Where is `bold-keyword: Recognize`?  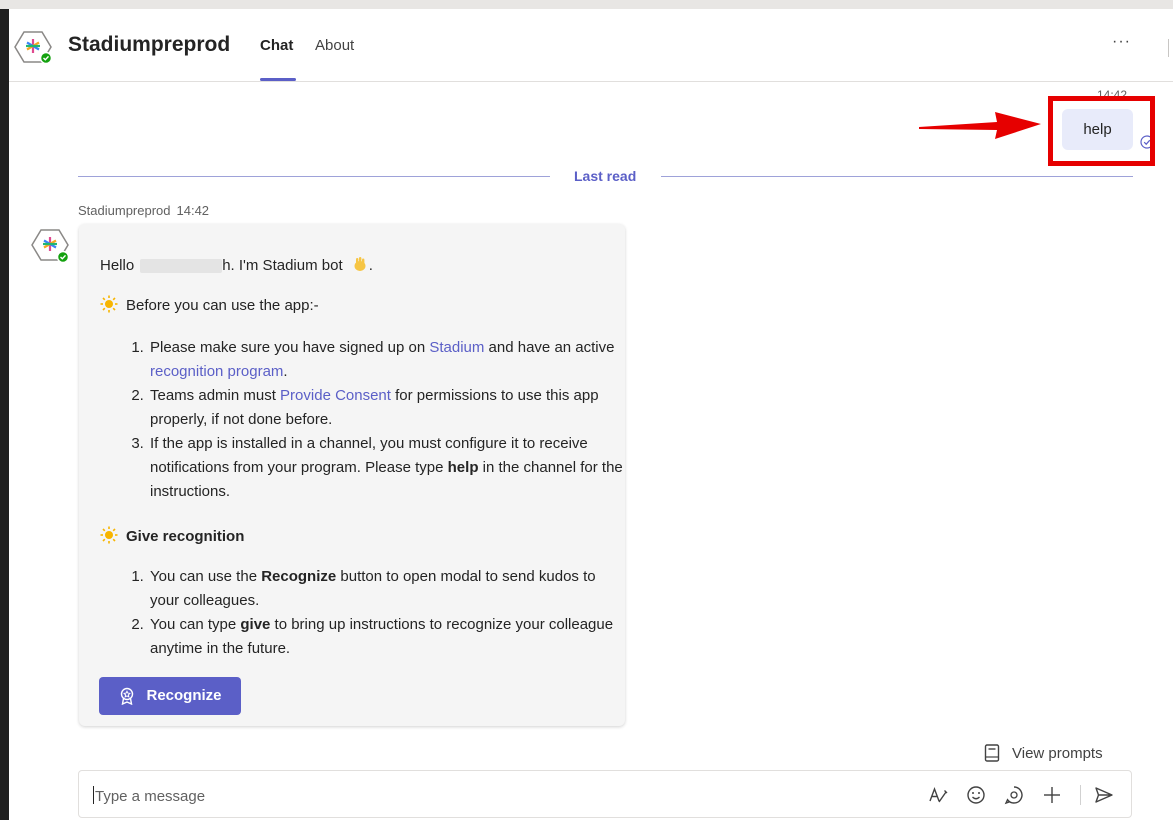
bold-keyword: Recognize is located at coordinates (299, 576).